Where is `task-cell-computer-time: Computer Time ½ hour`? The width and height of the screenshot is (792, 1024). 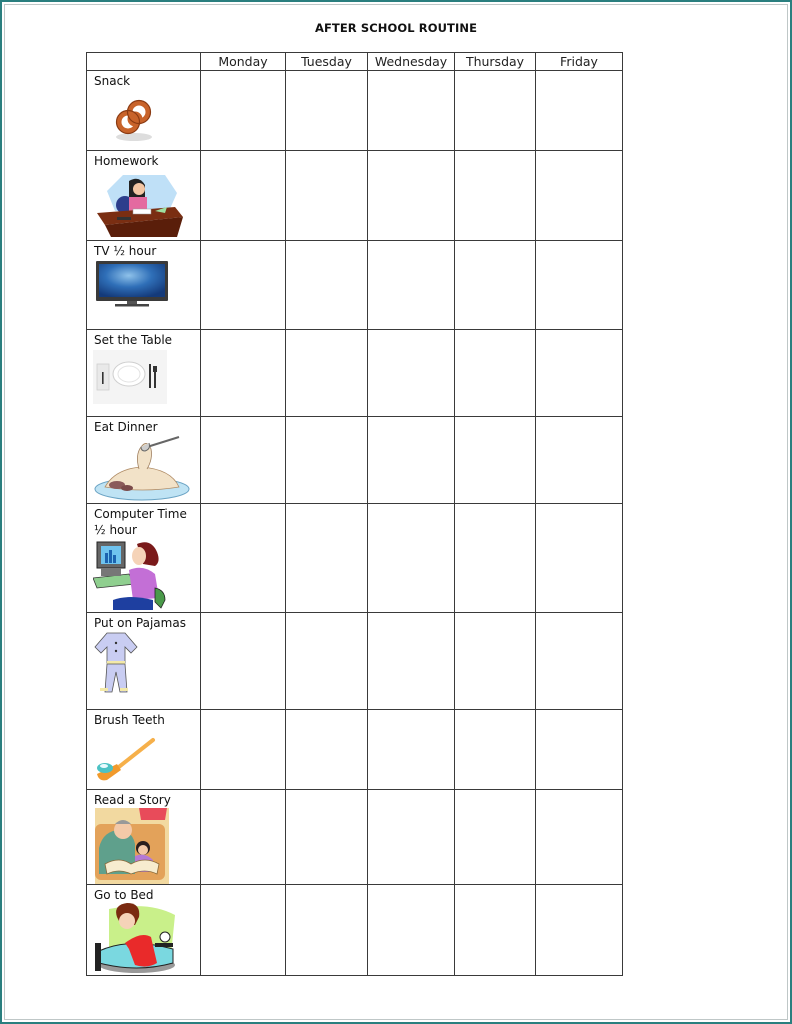
task-cell-computer-time: Computer Time ½ hour is located at coordinates (143, 558).